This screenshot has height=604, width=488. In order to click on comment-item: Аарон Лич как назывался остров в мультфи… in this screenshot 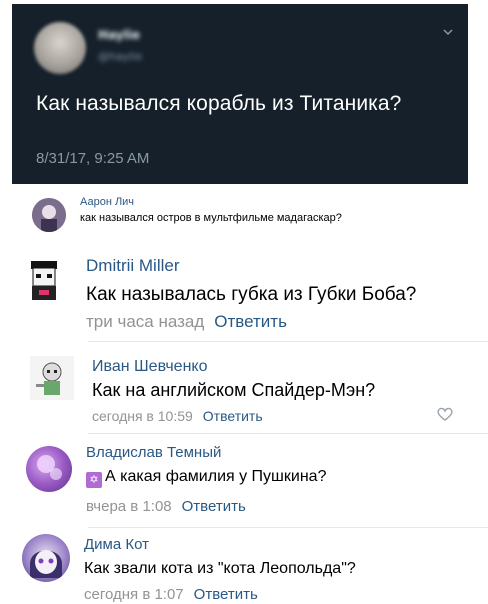, I will do `click(244, 217)`.